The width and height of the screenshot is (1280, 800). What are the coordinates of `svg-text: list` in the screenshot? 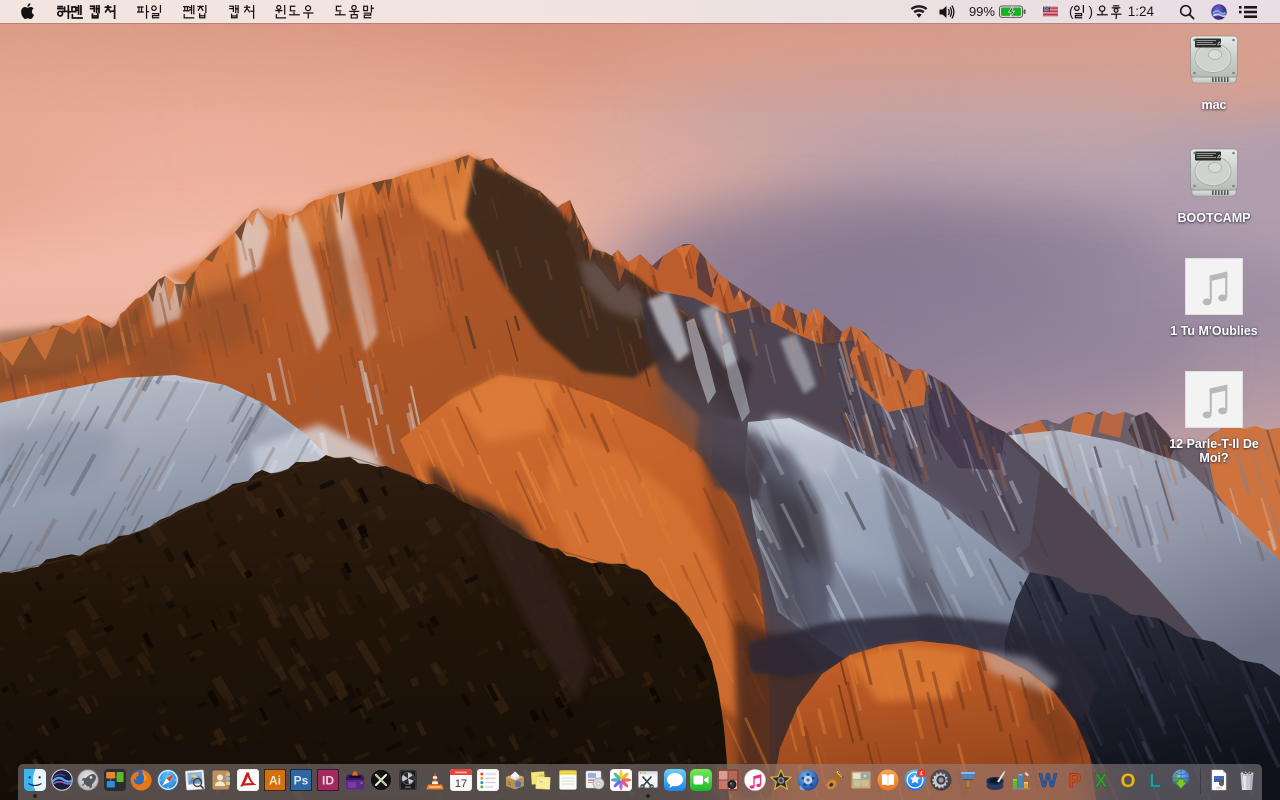 It's located at (542, 781).